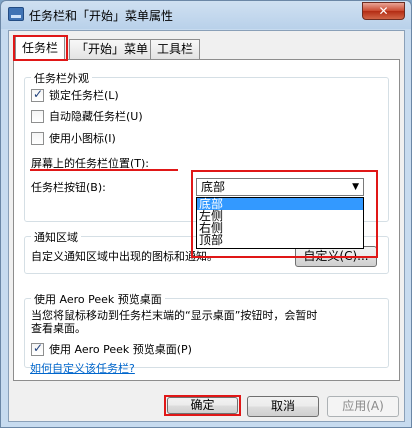 This screenshot has height=428, width=412. I want to click on tab-highlight-box, so click(40, 48).